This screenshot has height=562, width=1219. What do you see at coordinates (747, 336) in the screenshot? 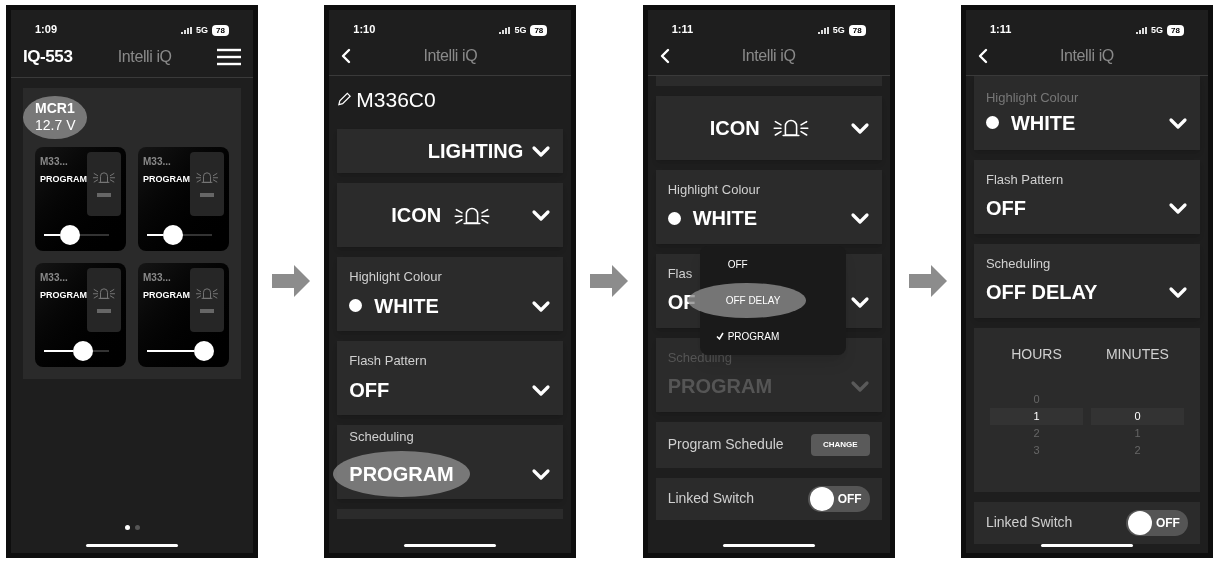
I see `menu-option: PROGRAM` at bounding box center [747, 336].